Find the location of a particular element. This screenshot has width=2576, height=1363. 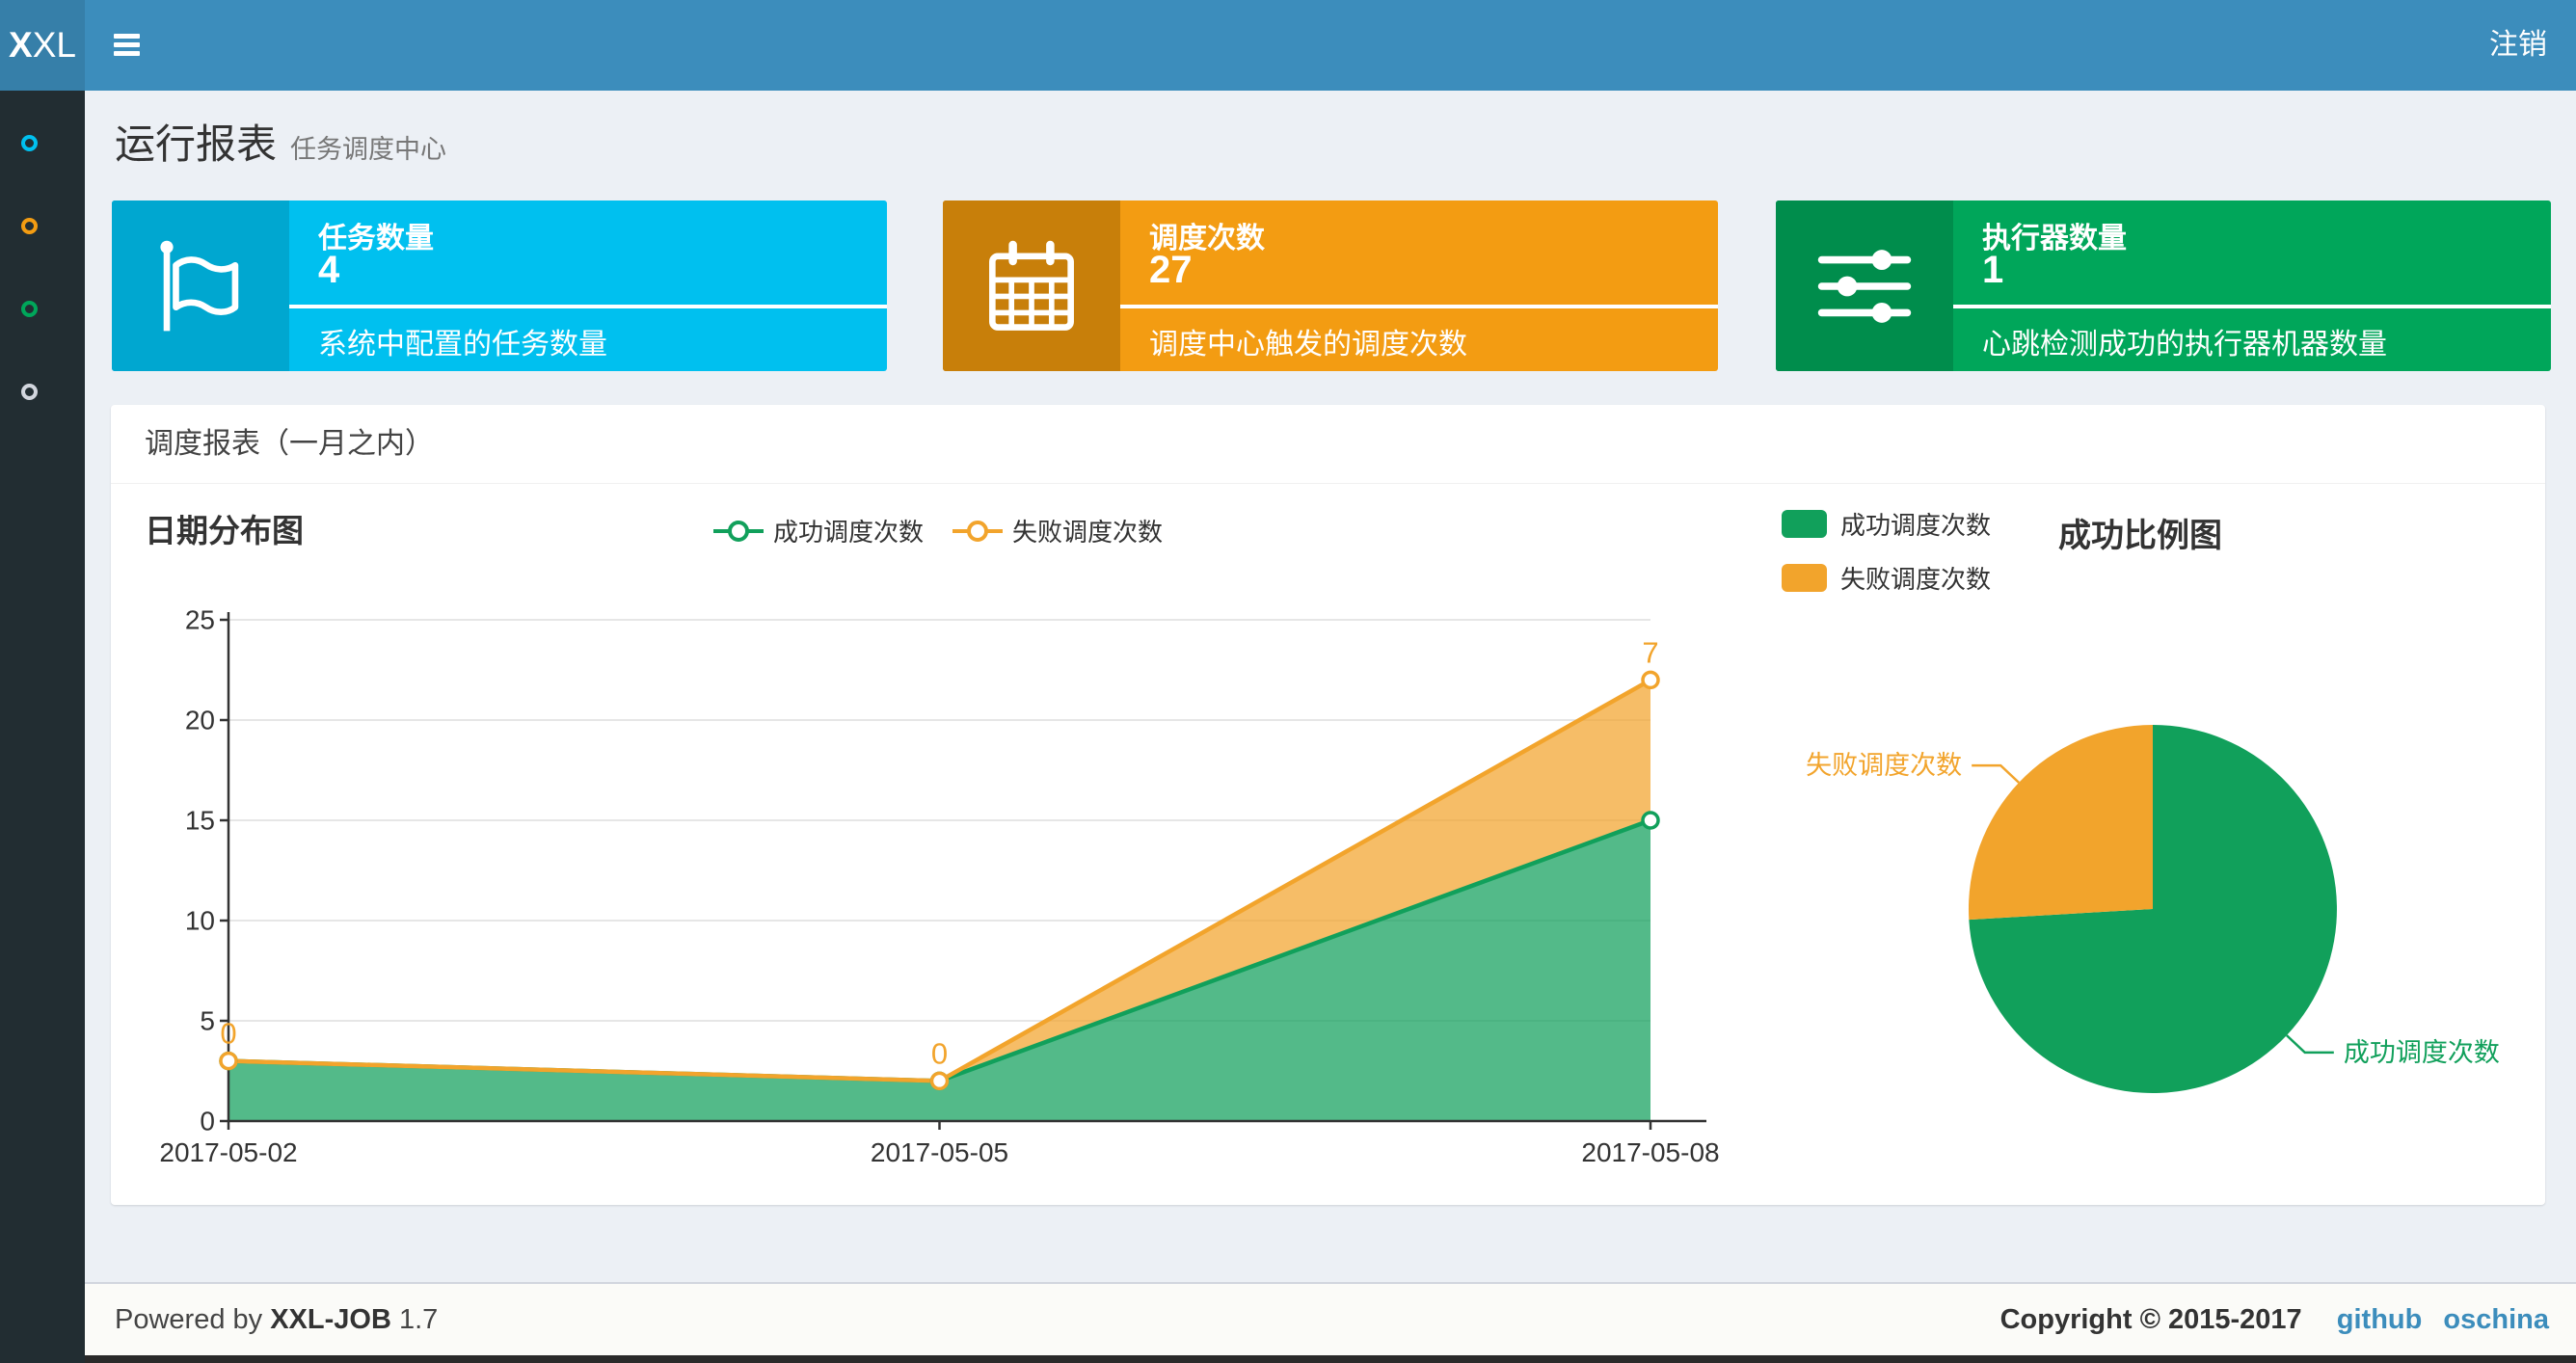

sidebar-item-report is located at coordinates (30, 143).